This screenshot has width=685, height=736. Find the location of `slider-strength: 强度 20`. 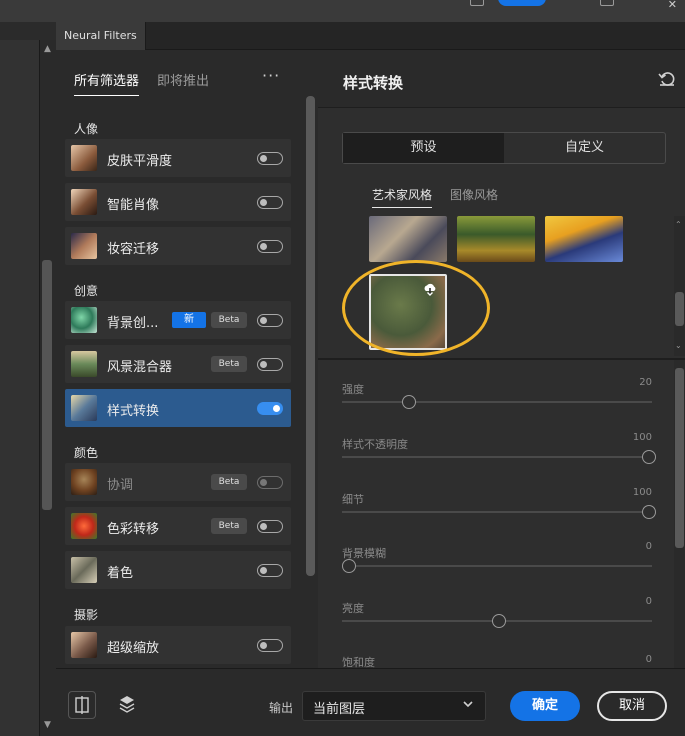

slider-strength: 强度 20 is located at coordinates (497, 399).